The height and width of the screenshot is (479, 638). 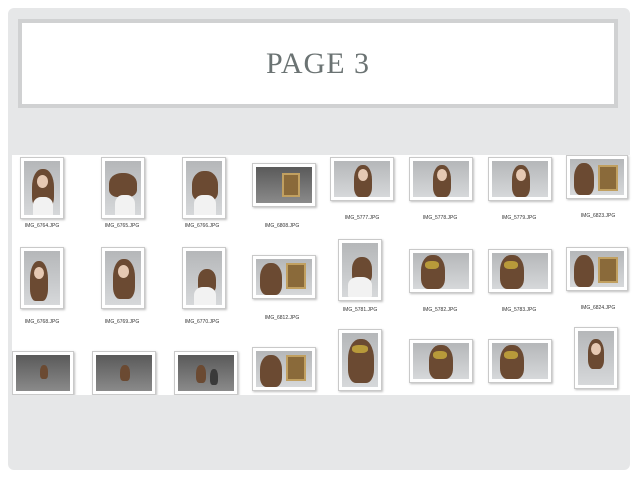 I want to click on photo-hair-flip, so click(x=123, y=188).